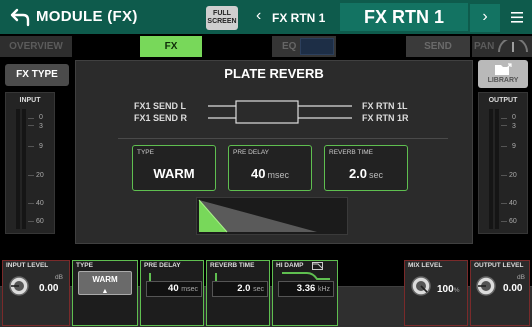 This screenshot has width=532, height=327. Describe the element at coordinates (40, 203) in the screenshot. I see `scale-label: 40` at that location.